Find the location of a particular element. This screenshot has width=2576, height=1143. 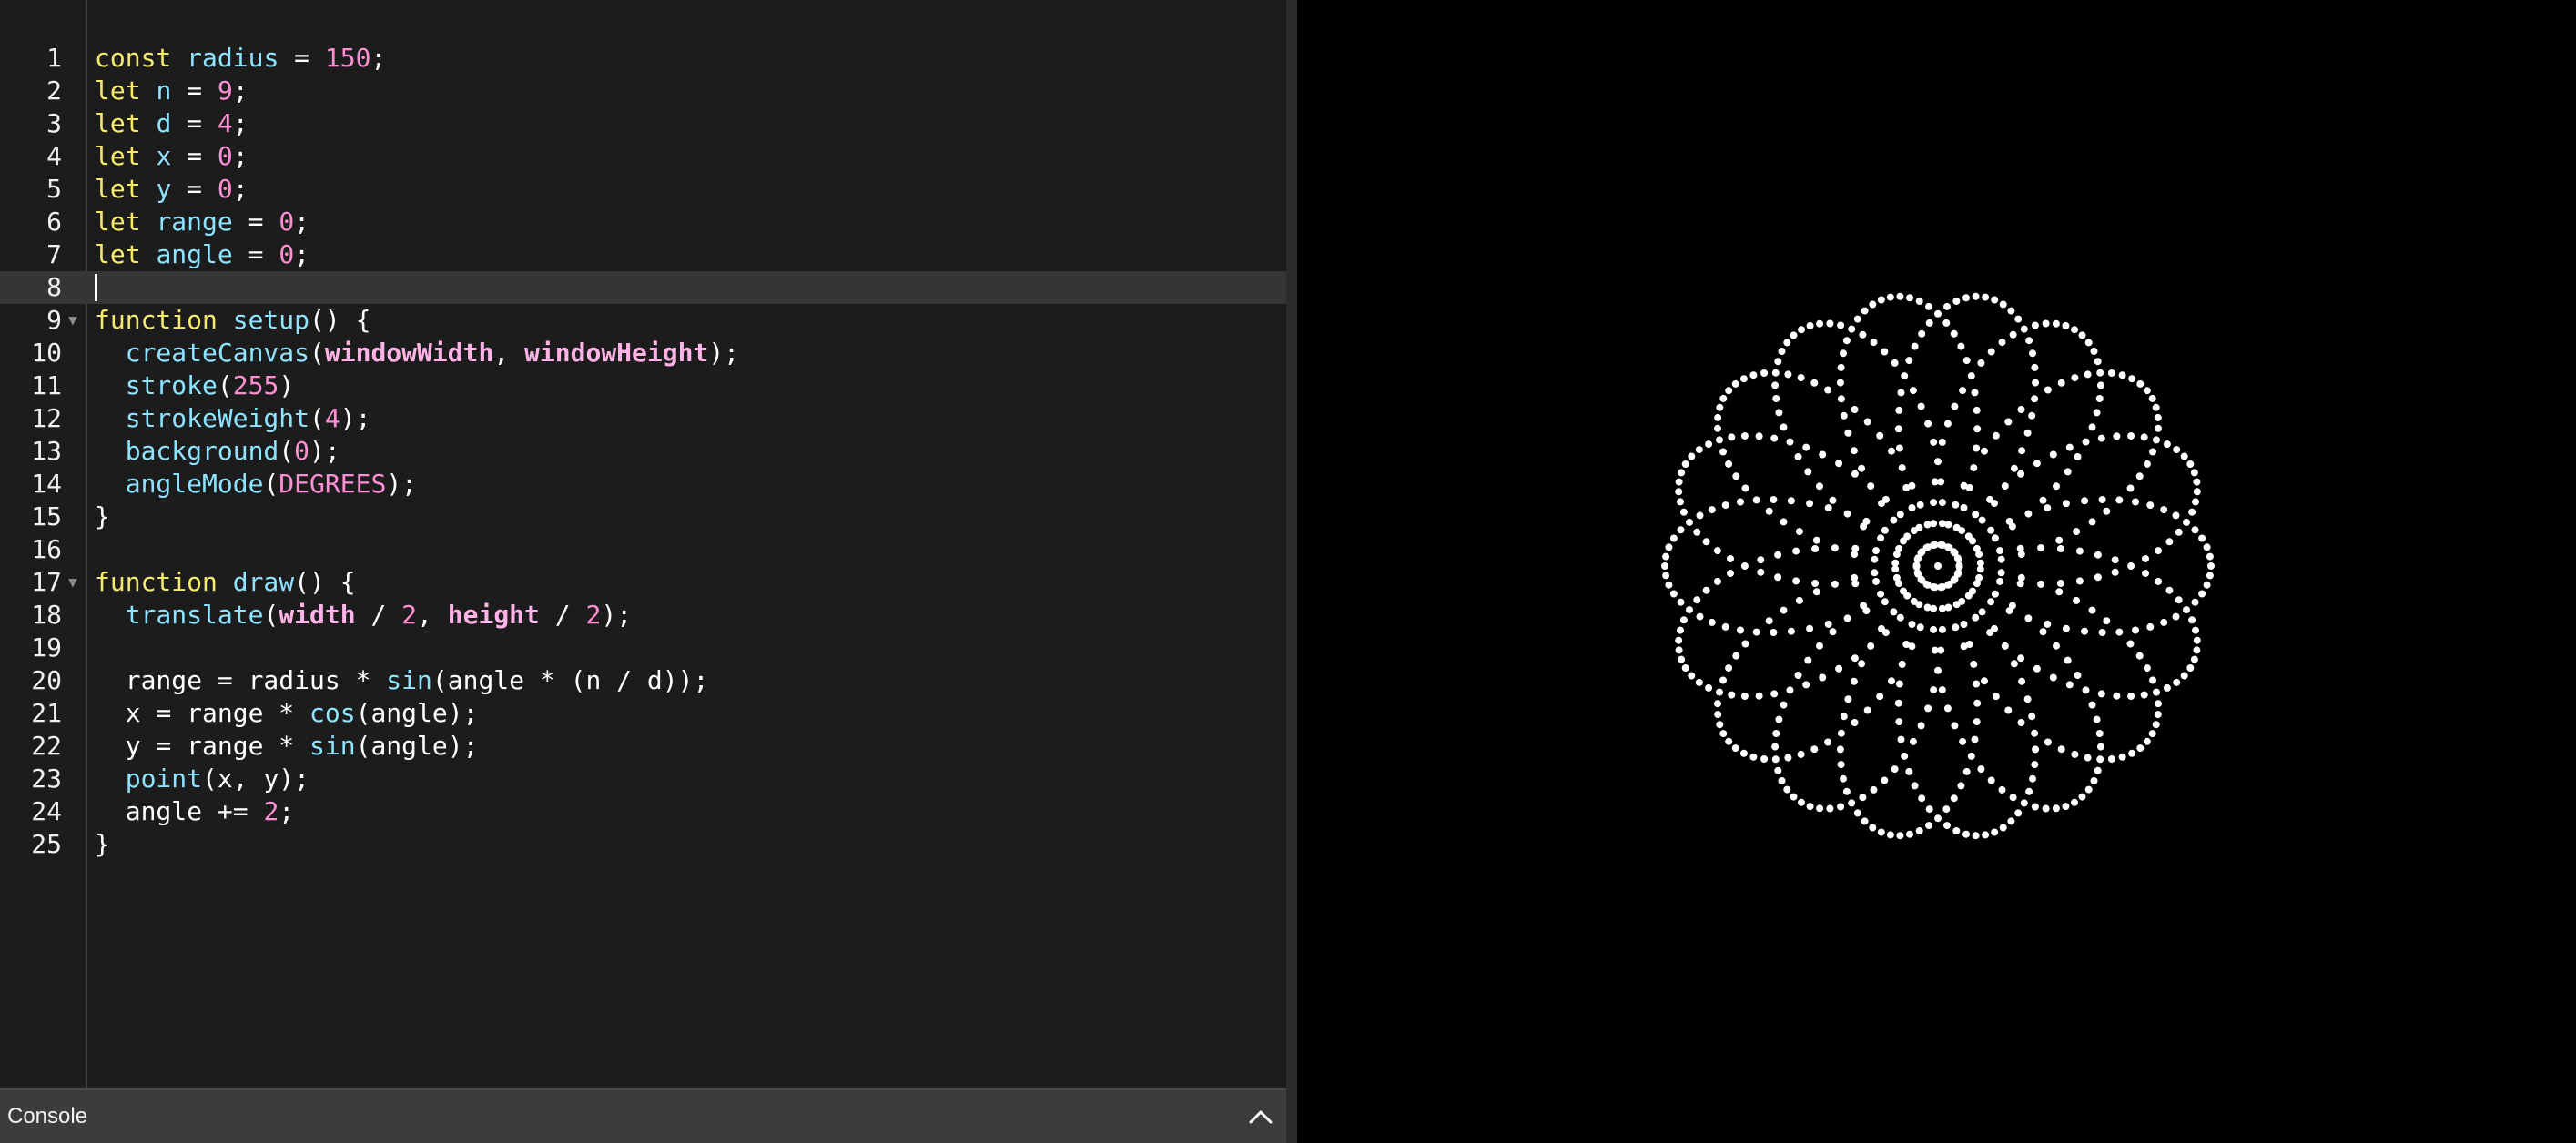

text-cursor is located at coordinates (96, 287).